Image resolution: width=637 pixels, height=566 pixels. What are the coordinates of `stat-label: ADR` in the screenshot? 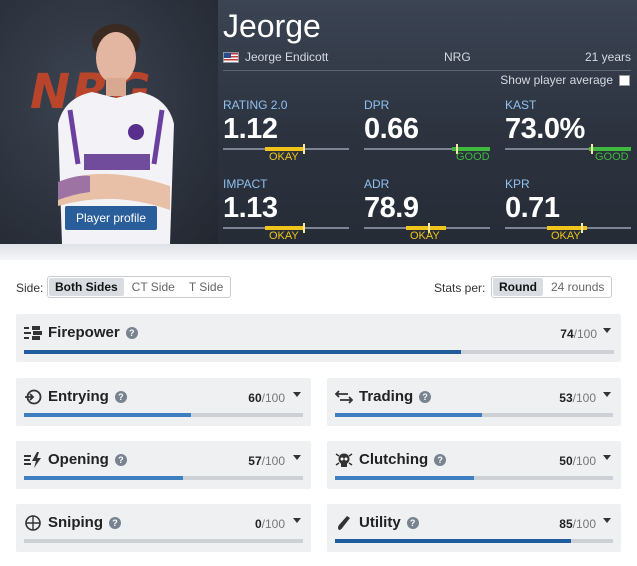 It's located at (377, 184).